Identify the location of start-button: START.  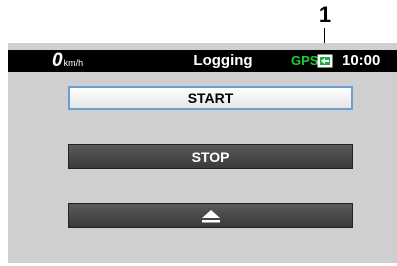
(210, 98).